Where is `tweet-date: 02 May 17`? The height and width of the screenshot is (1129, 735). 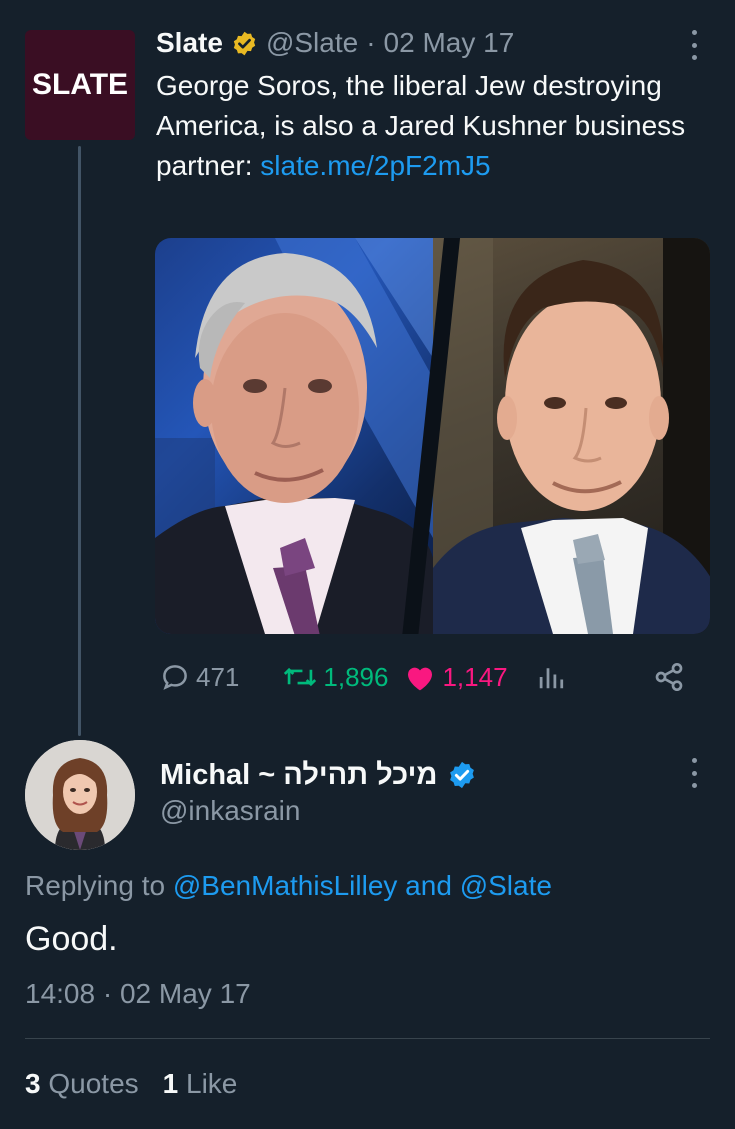 tweet-date: 02 May 17 is located at coordinates (449, 43).